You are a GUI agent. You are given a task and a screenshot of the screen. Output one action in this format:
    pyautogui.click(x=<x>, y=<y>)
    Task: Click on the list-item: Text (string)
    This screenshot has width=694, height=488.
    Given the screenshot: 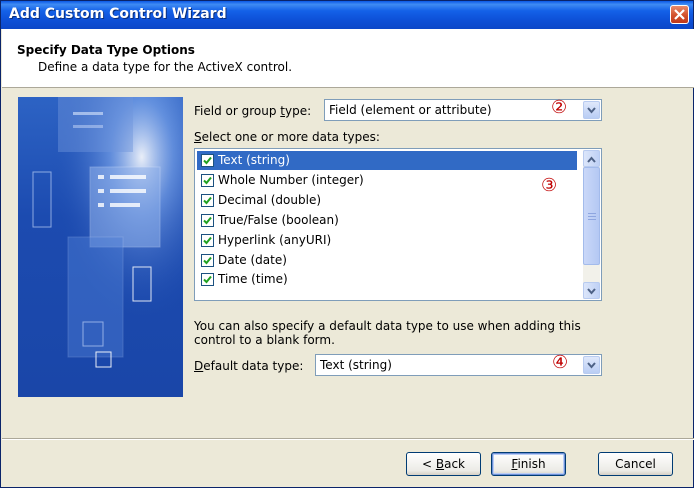 What is the action you would take?
    pyautogui.click(x=387, y=160)
    